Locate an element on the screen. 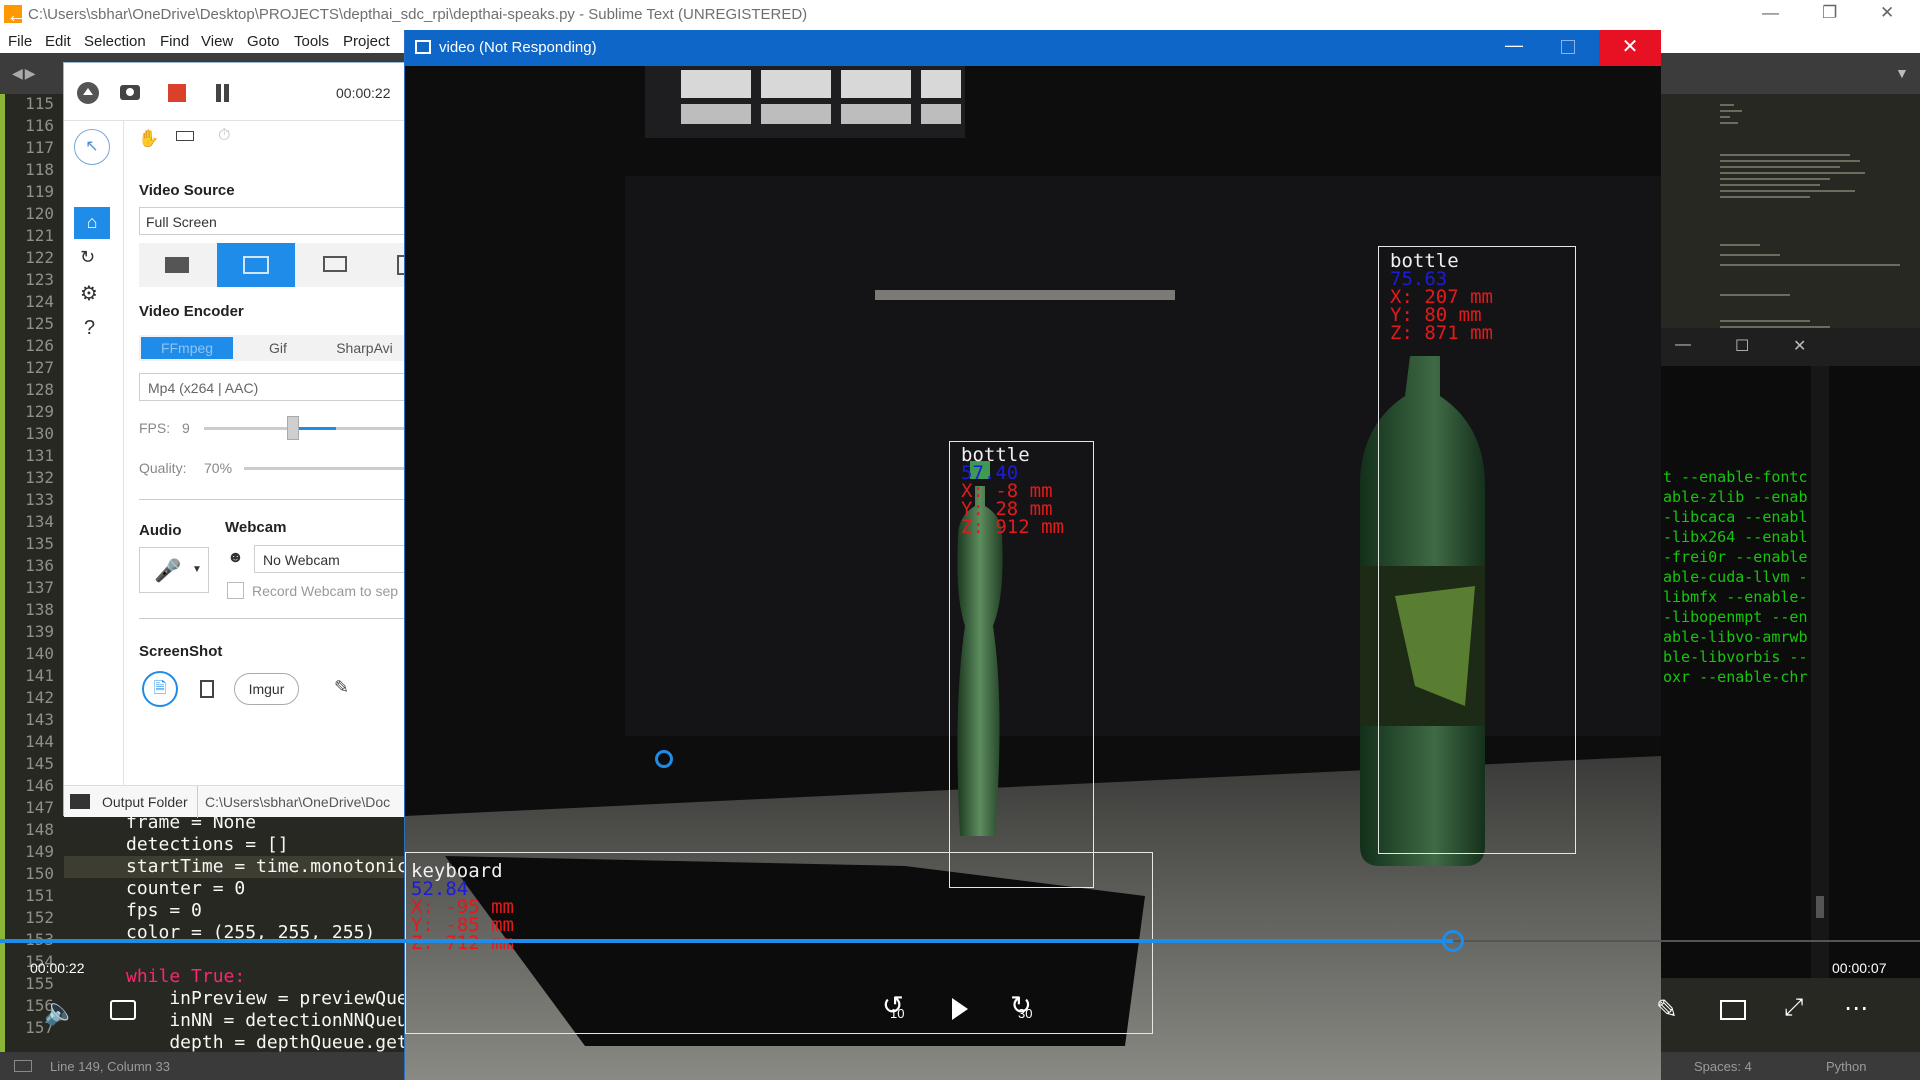 The width and height of the screenshot is (1920, 1080). terminal-maximize-icon: ☐ is located at coordinates (1742, 346).